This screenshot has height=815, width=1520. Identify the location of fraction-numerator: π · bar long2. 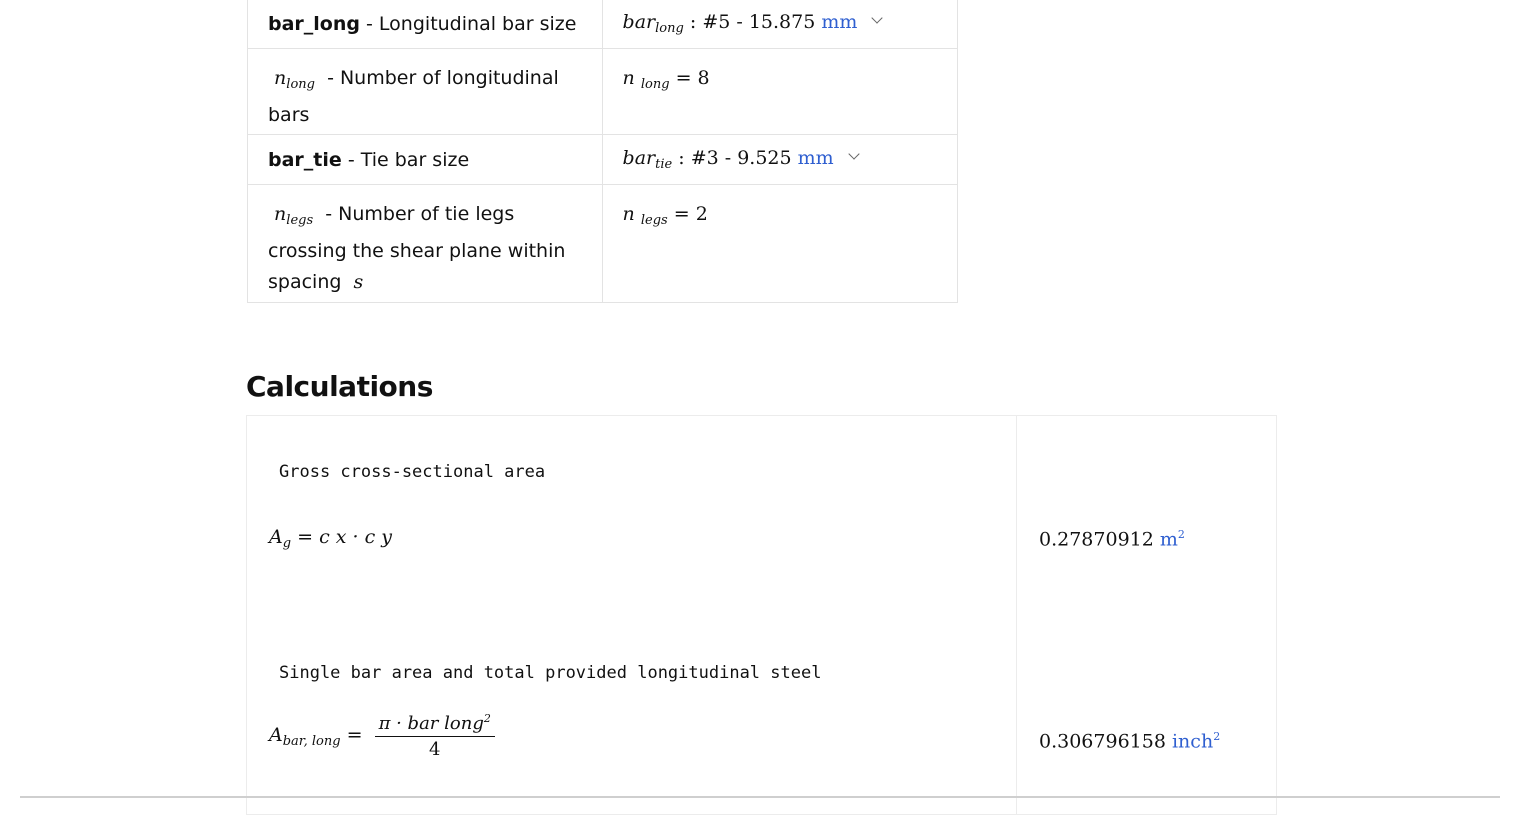
(434, 724).